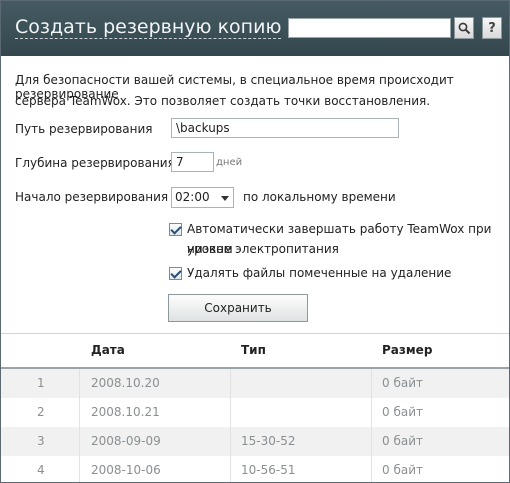 The width and height of the screenshot is (510, 483). I want to click on depth-label: Глубина резервирования, so click(95, 163).